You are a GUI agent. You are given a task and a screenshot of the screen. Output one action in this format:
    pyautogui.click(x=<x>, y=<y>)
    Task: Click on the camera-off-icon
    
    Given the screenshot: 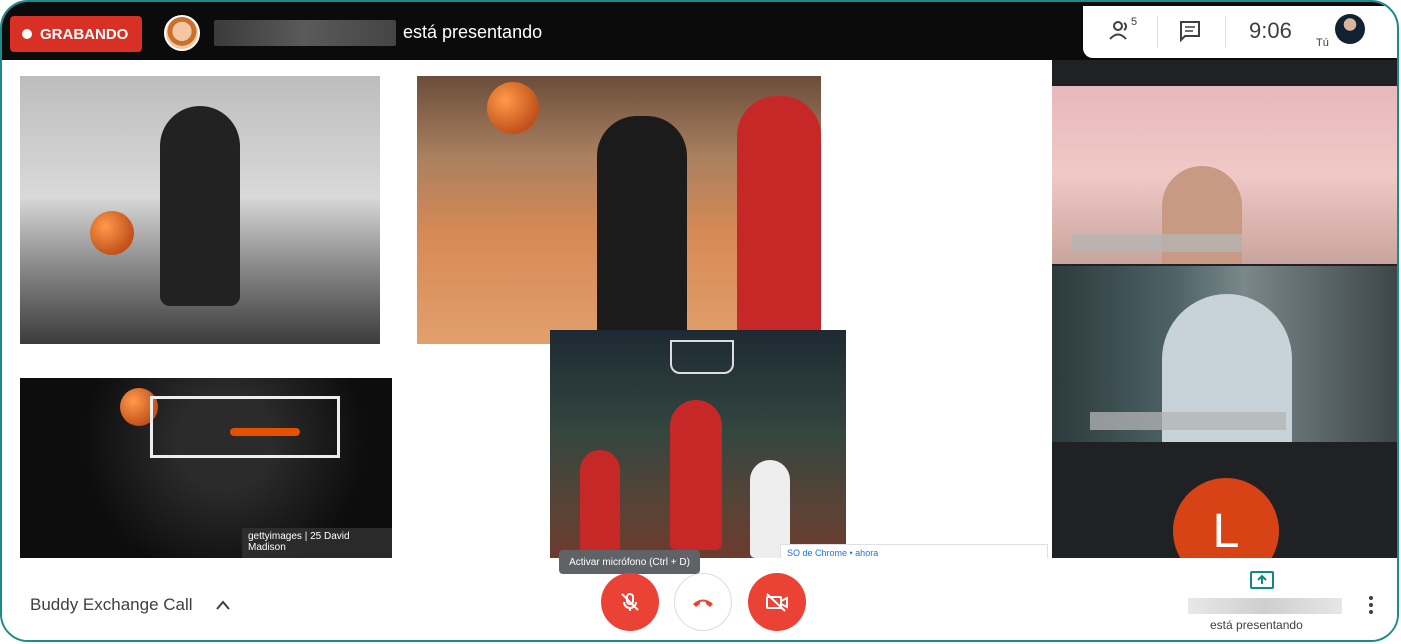 What is the action you would take?
    pyautogui.click(x=777, y=602)
    